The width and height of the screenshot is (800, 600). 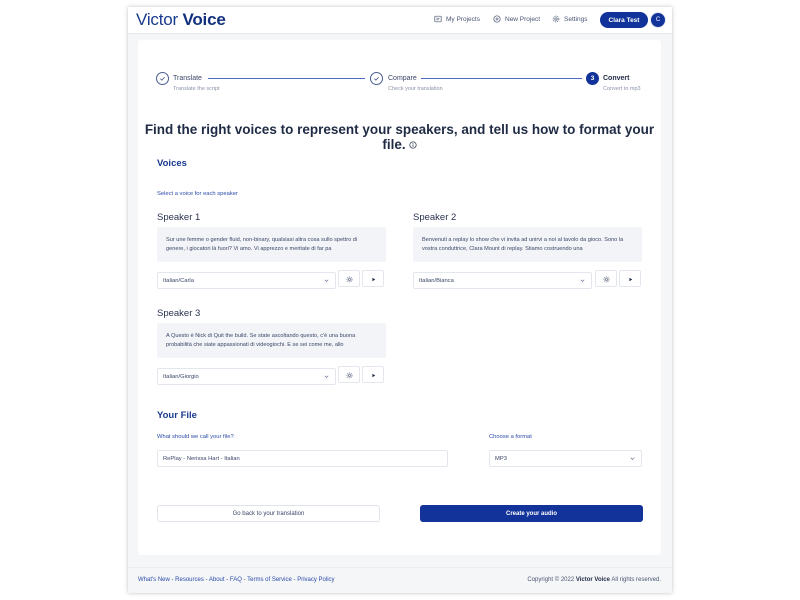 I want to click on speaker-2-play-button, so click(x=630, y=278).